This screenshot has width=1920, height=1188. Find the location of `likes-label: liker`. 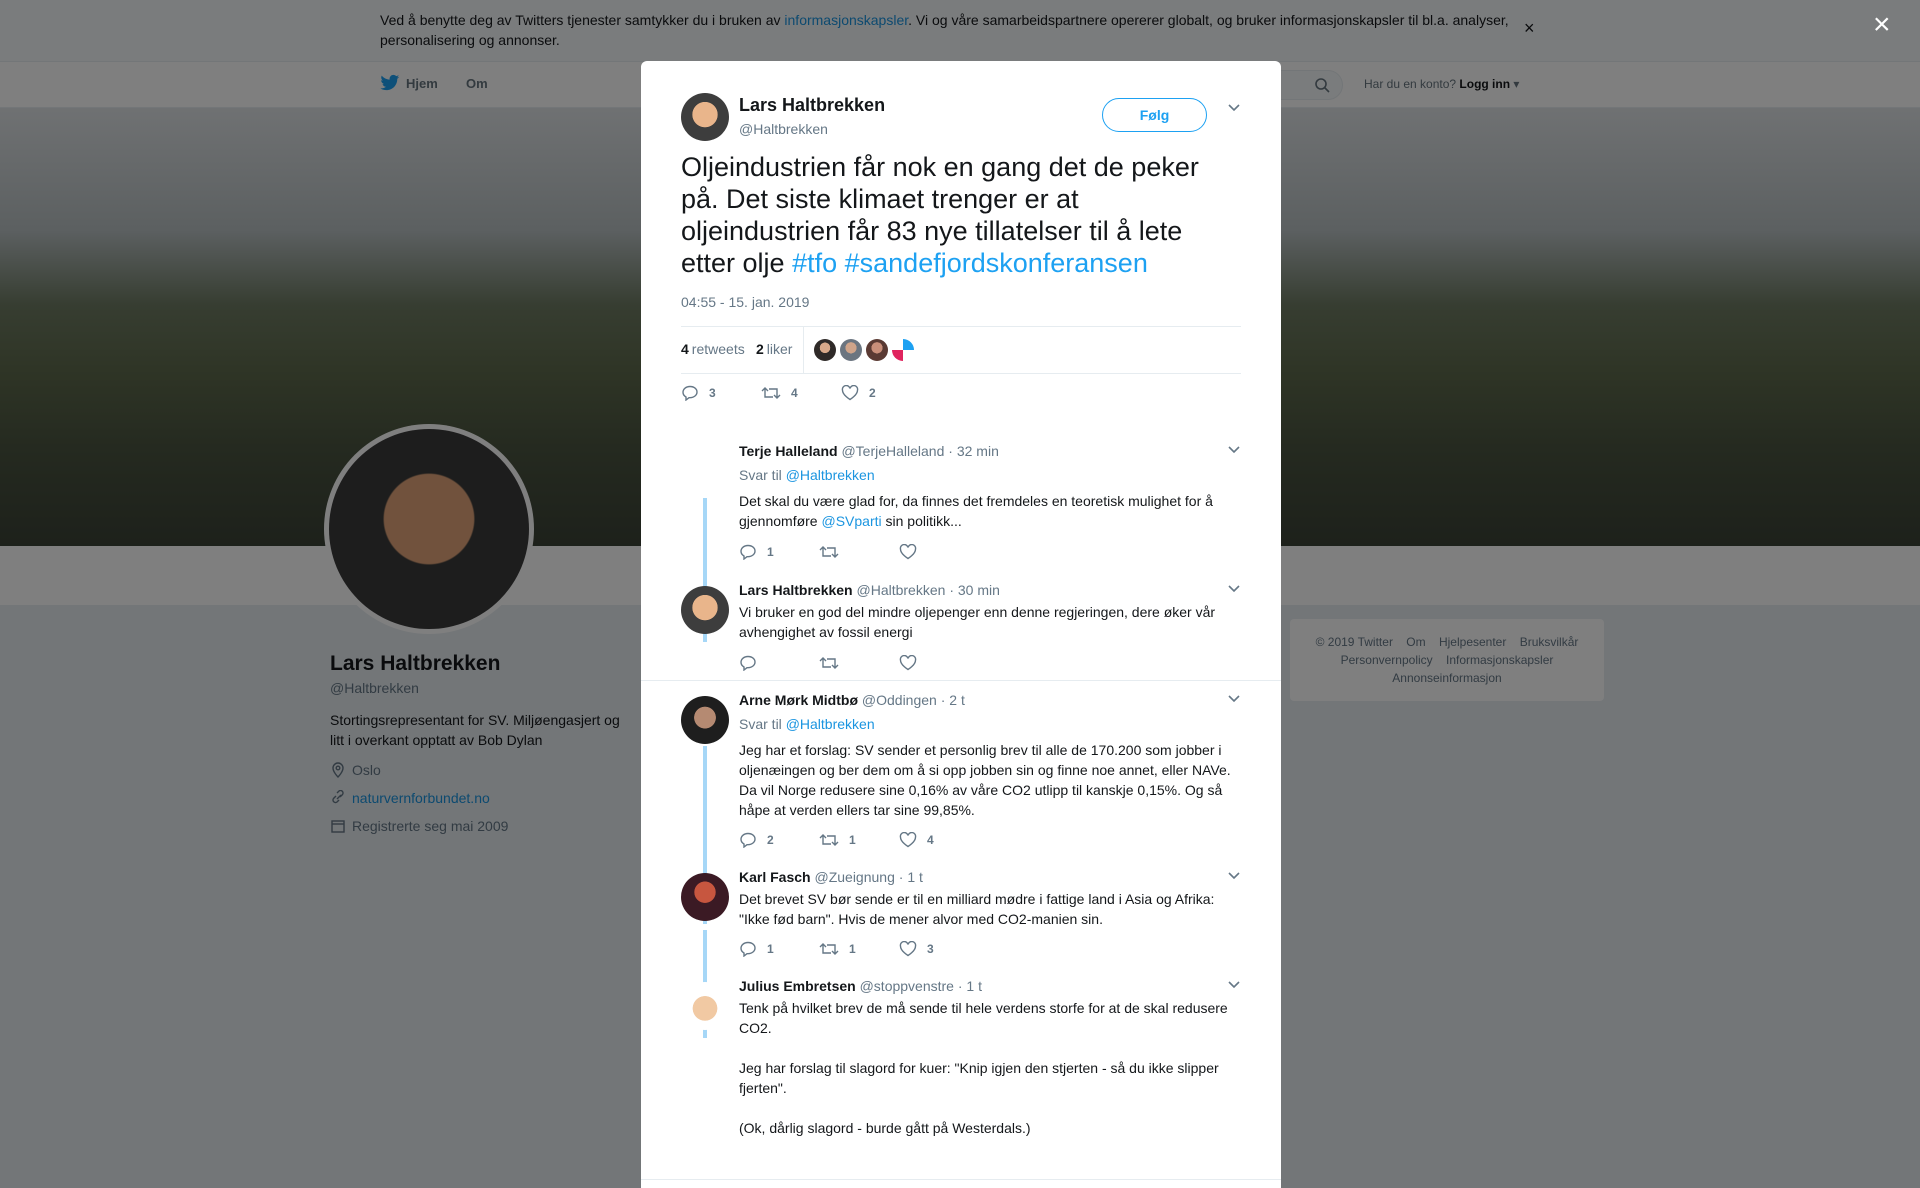

likes-label: liker is located at coordinates (779, 349).